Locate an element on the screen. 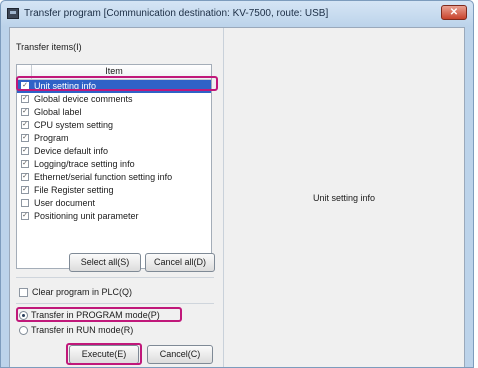  app-icon is located at coordinates (13, 13).